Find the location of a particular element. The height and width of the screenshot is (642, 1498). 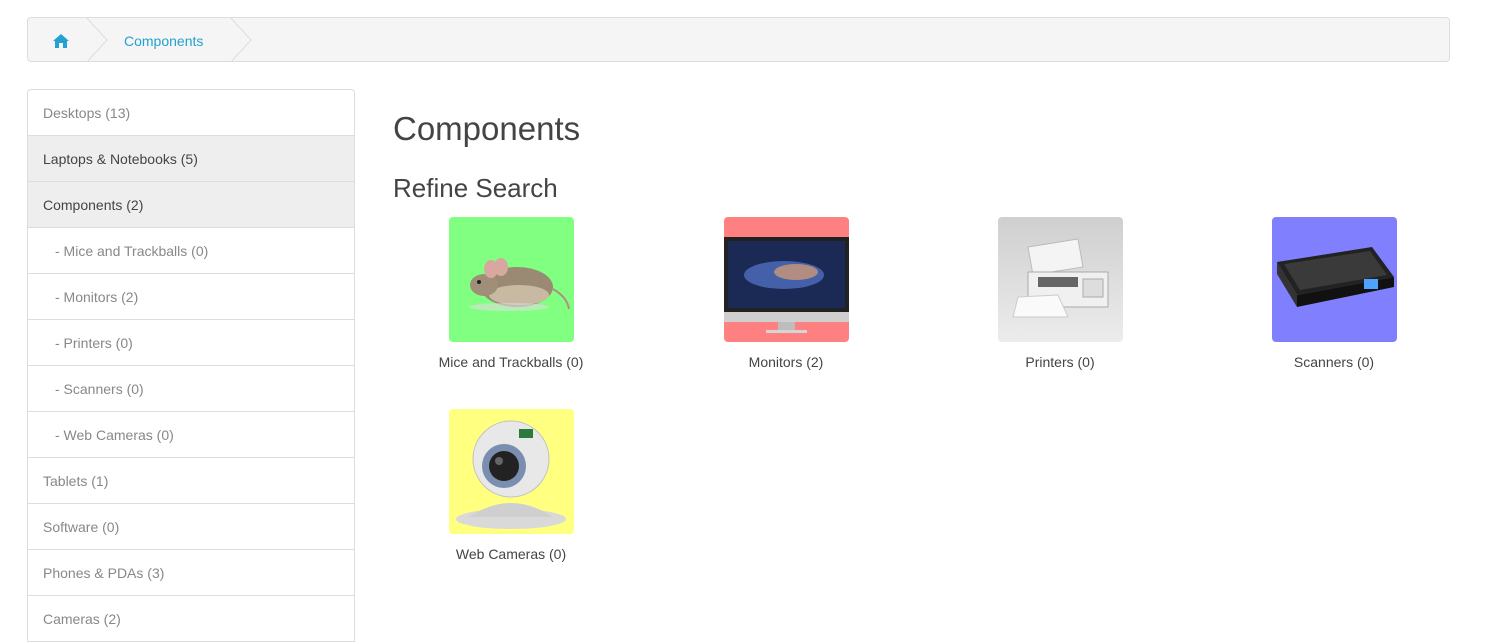

sidebar-item-scanners: - Scanners (0) is located at coordinates (191, 389).